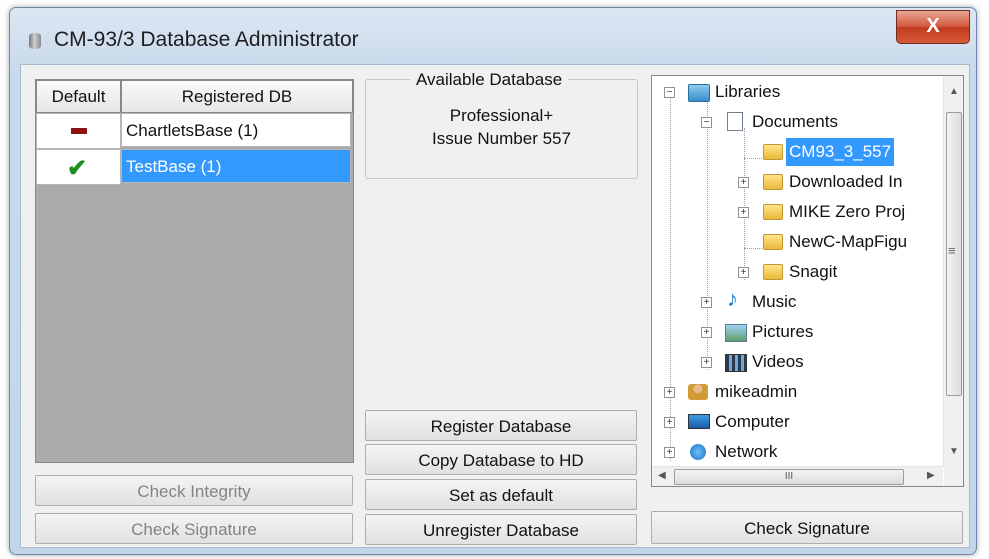  Describe the element at coordinates (795, 121) in the screenshot. I see `tree-item-label: Documents` at that location.